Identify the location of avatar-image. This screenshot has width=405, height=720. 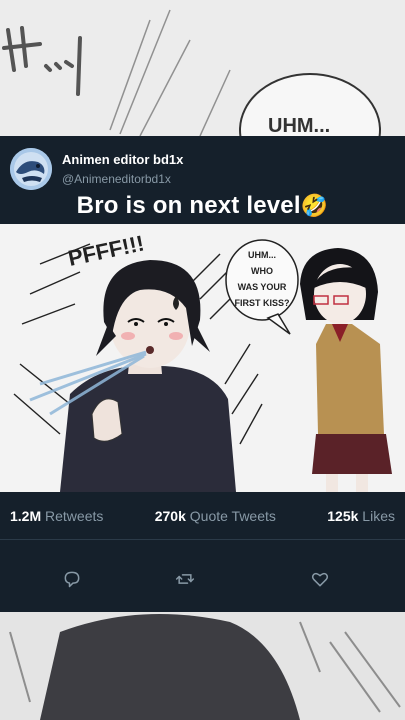
(31, 169).